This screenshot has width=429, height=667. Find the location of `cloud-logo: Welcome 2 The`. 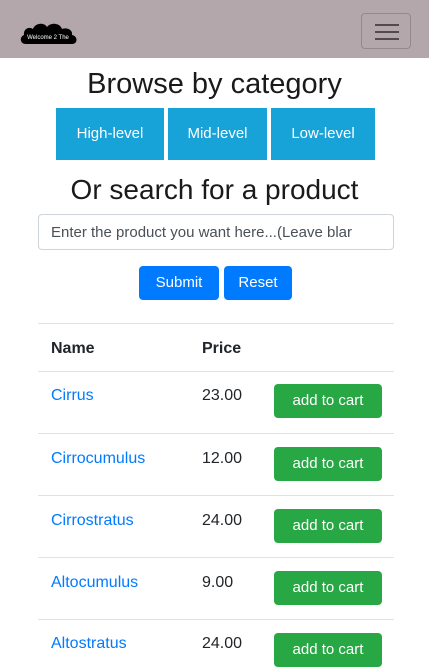

cloud-logo: Welcome 2 The is located at coordinates (50, 33).